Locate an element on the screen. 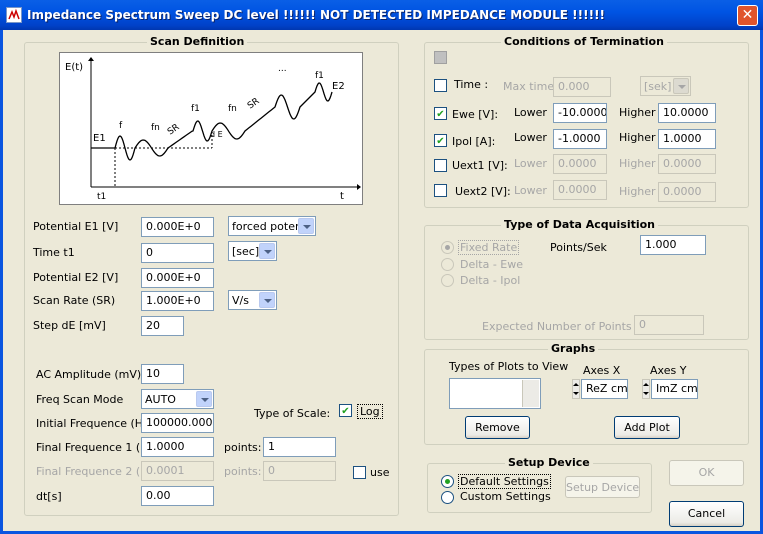  diagram-t1-label: t1 is located at coordinates (101, 197).